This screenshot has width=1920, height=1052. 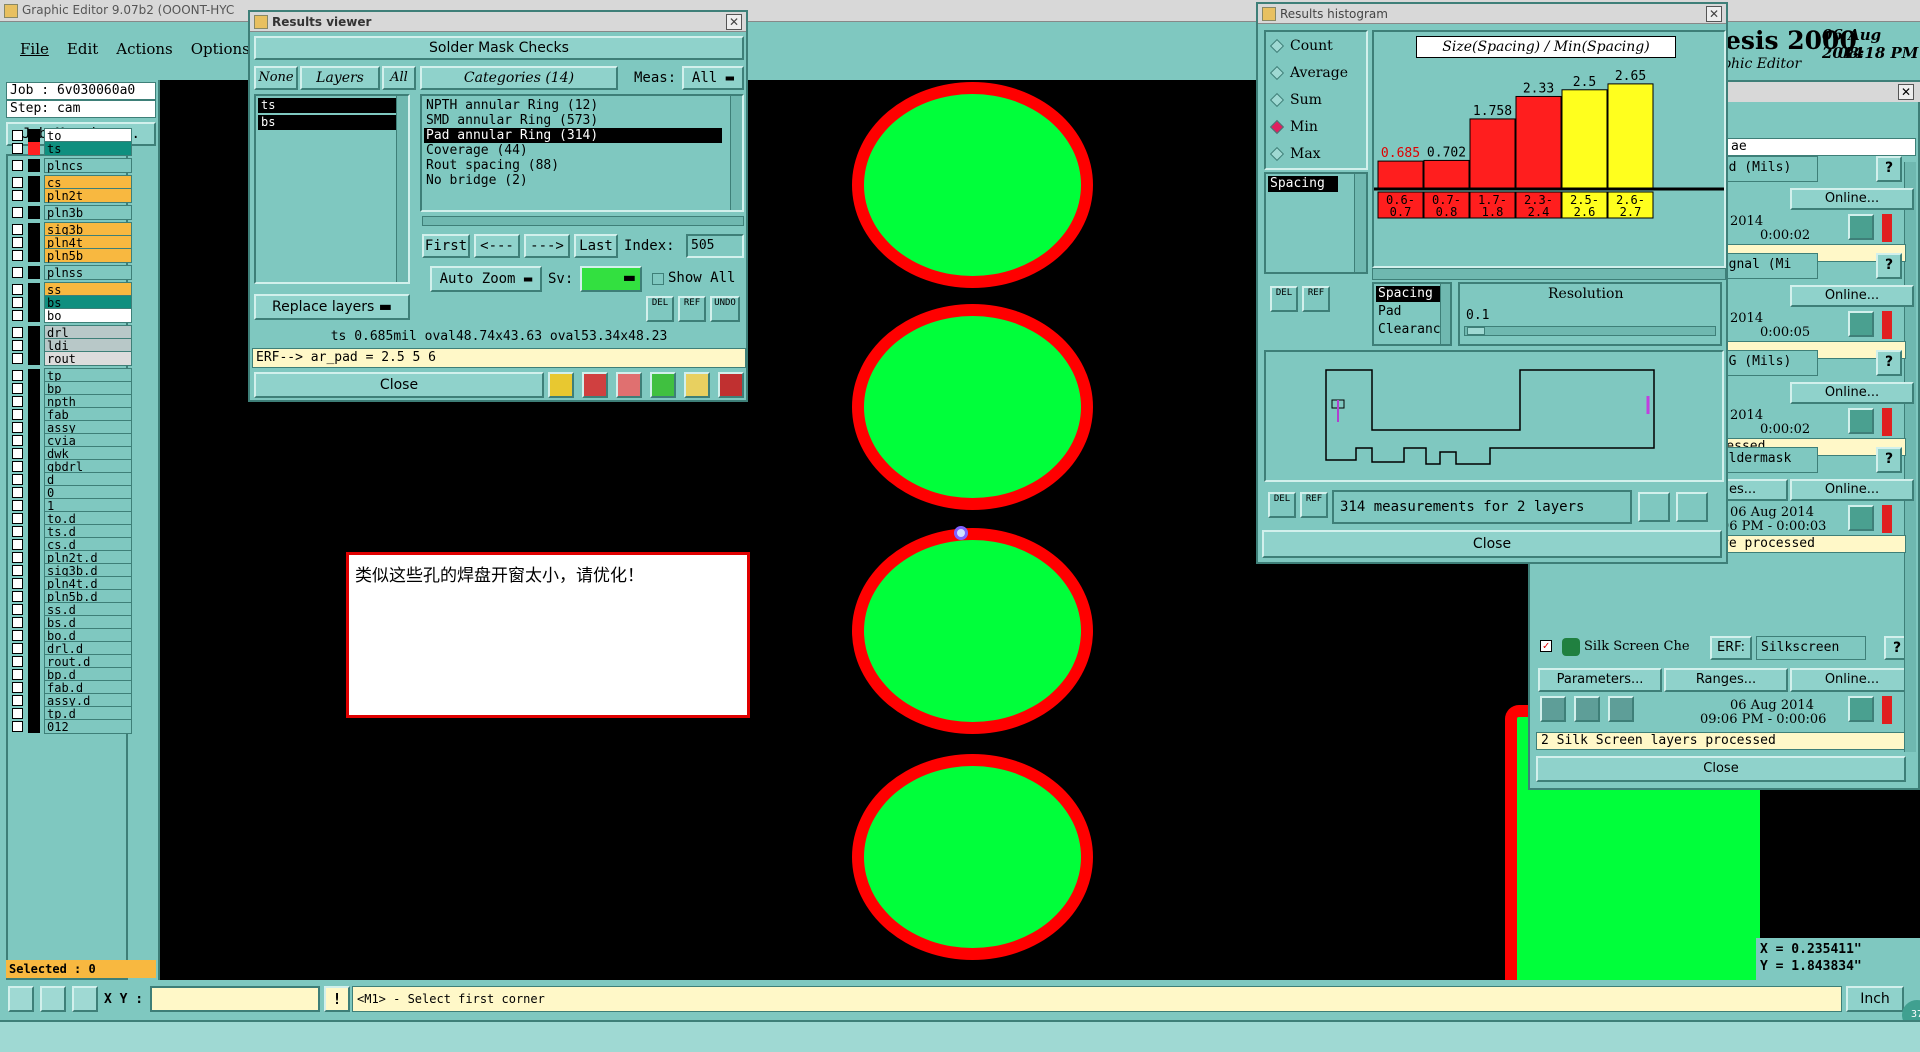 I want to click on menu-actions: Actions, so click(x=144, y=49).